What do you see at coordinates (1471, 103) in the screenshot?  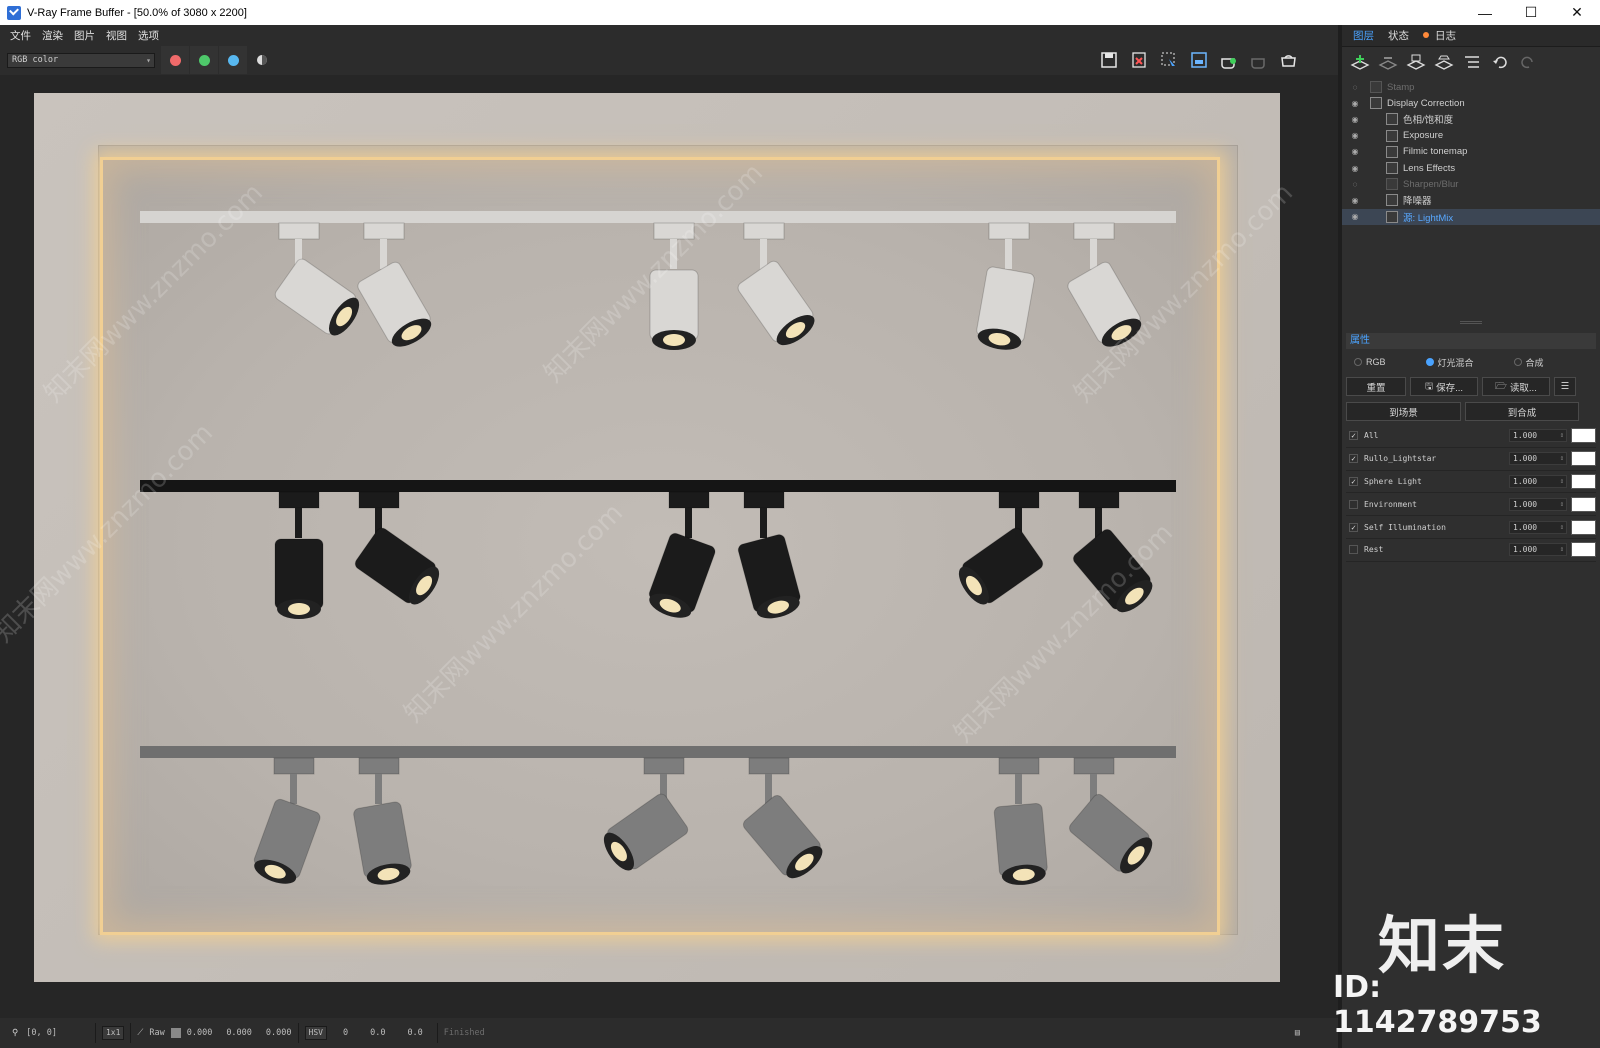 I see `layer-row: ◉ Display Correction` at bounding box center [1471, 103].